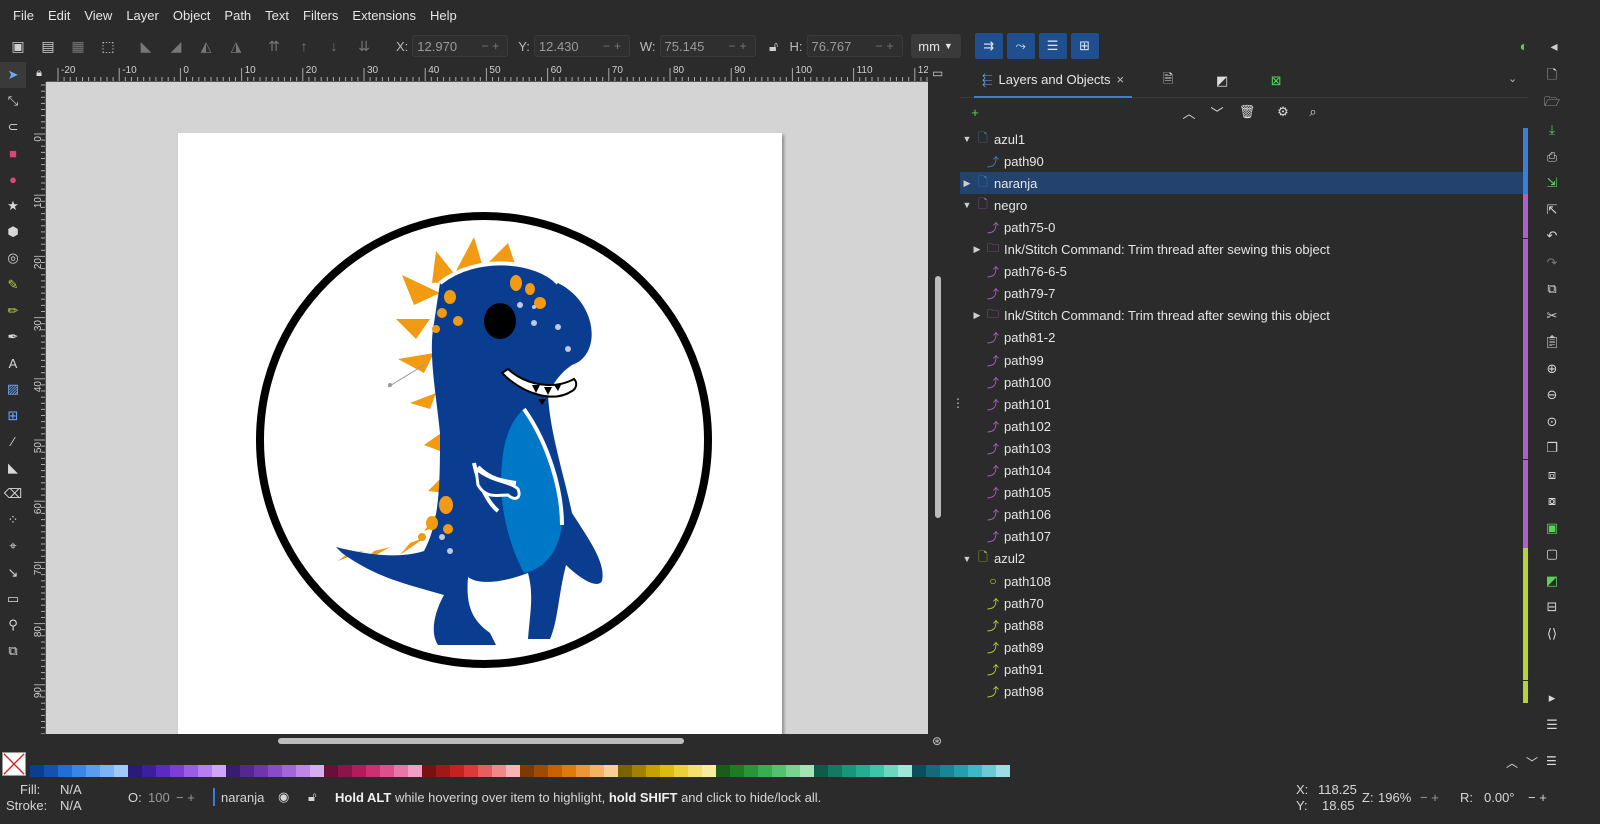 The width and height of the screenshot is (1600, 824). What do you see at coordinates (487, 73) in the screenshot?
I see `horizontal-ruler: -20 -10 0 10 20 30 40 50 60 70 80 90 100 110 120` at bounding box center [487, 73].